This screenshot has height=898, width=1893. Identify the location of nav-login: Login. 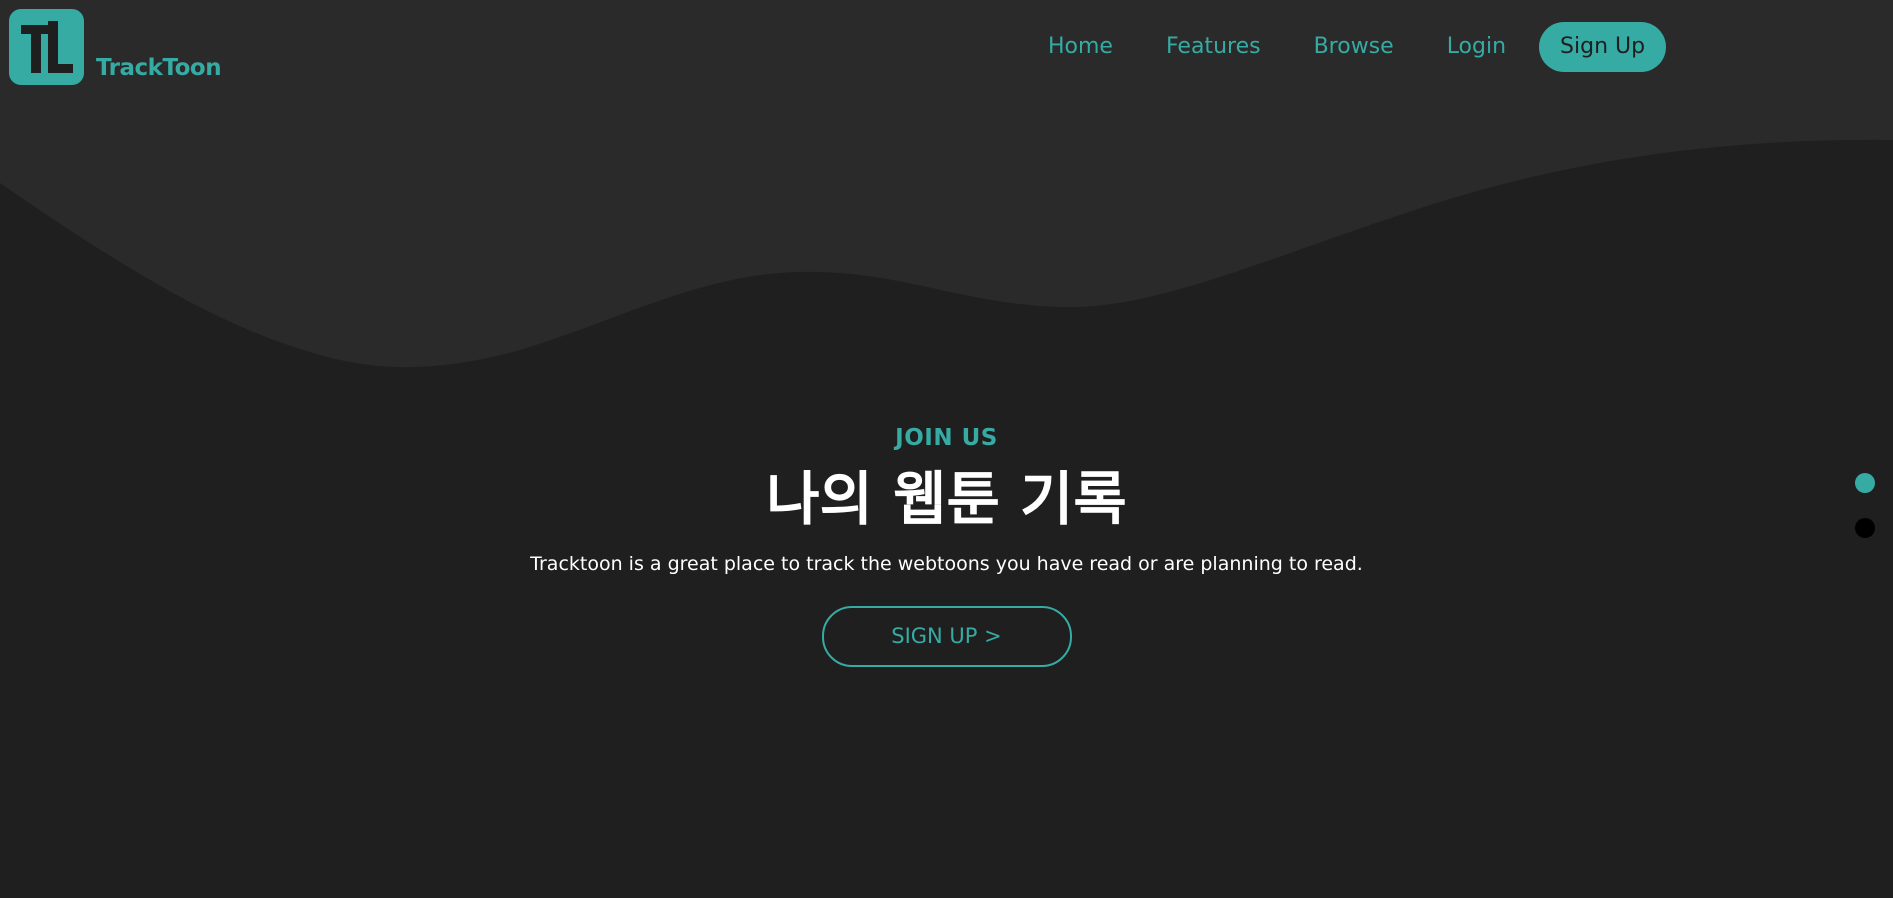
(1476, 47).